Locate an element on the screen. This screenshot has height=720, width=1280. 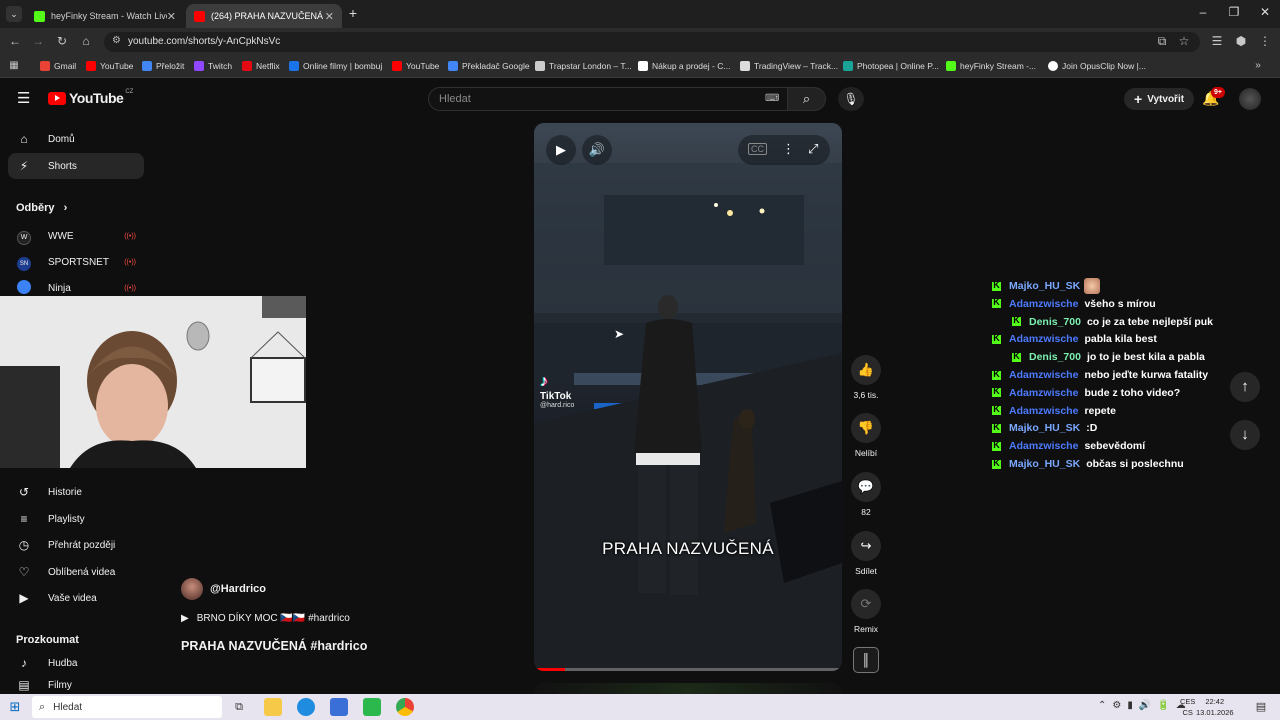
tab-youtube-short: (264) PRAHA NAZVUČENÁ #ha ✕ is located at coordinates (264, 16).